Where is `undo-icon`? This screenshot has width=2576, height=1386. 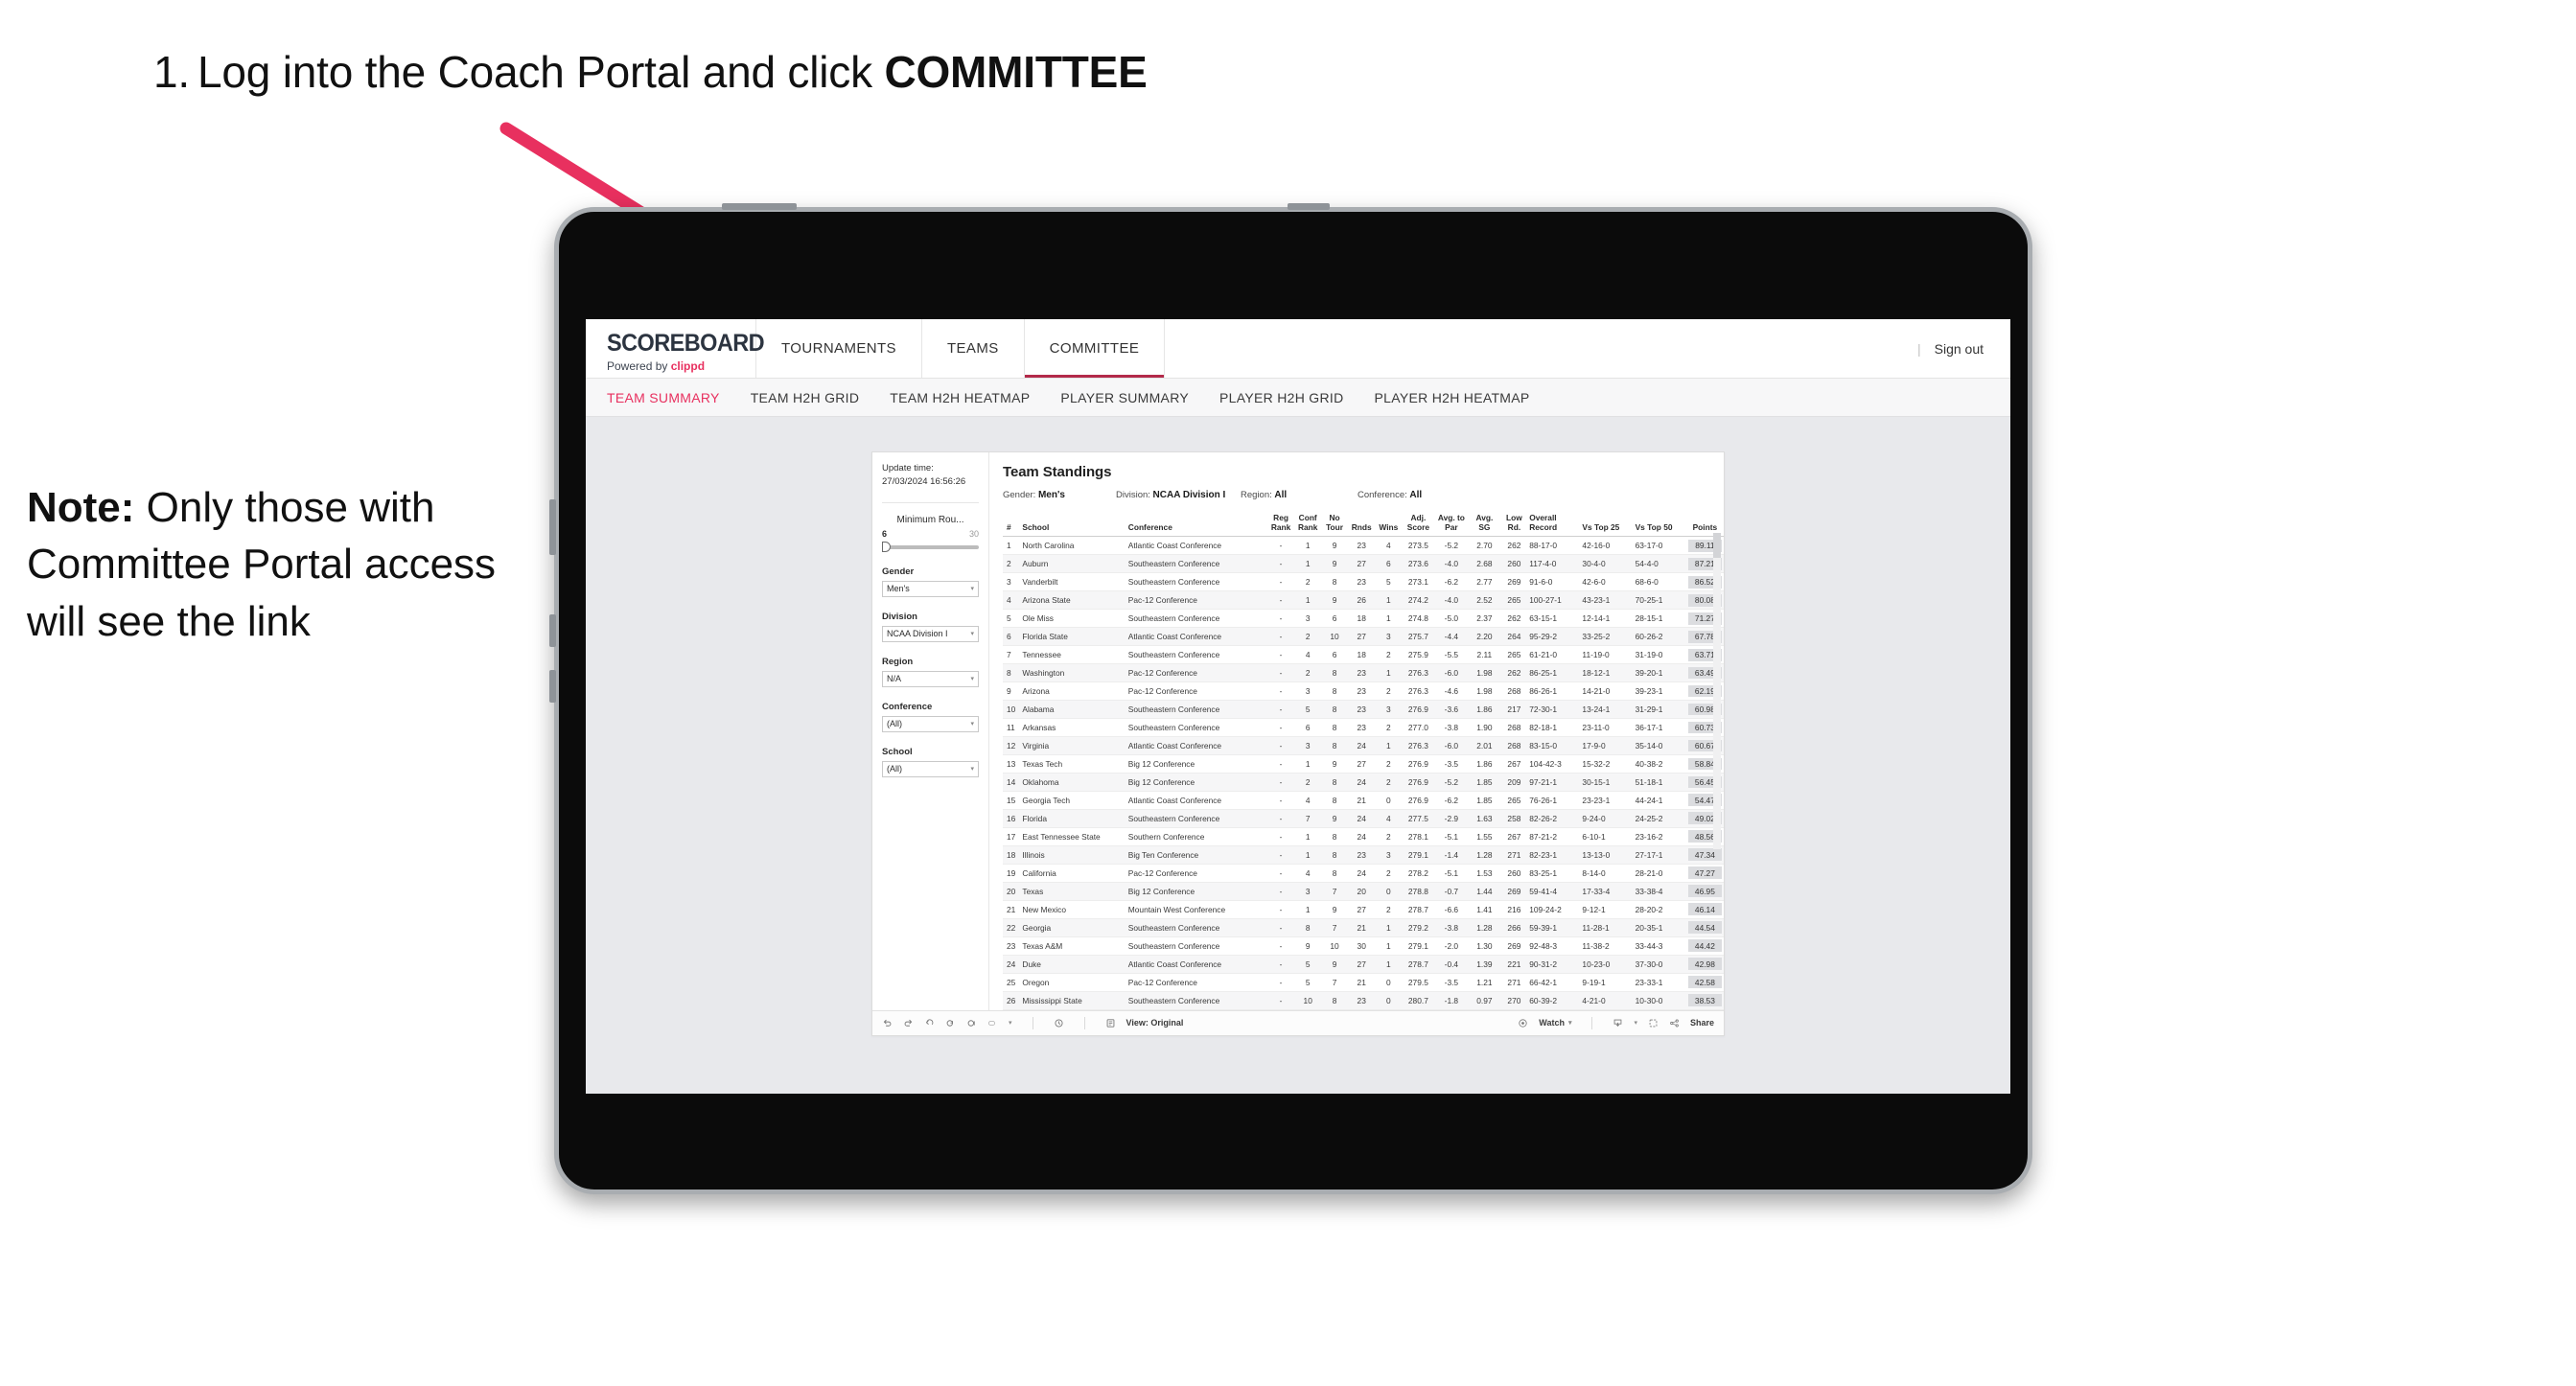 undo-icon is located at coordinates (888, 1023).